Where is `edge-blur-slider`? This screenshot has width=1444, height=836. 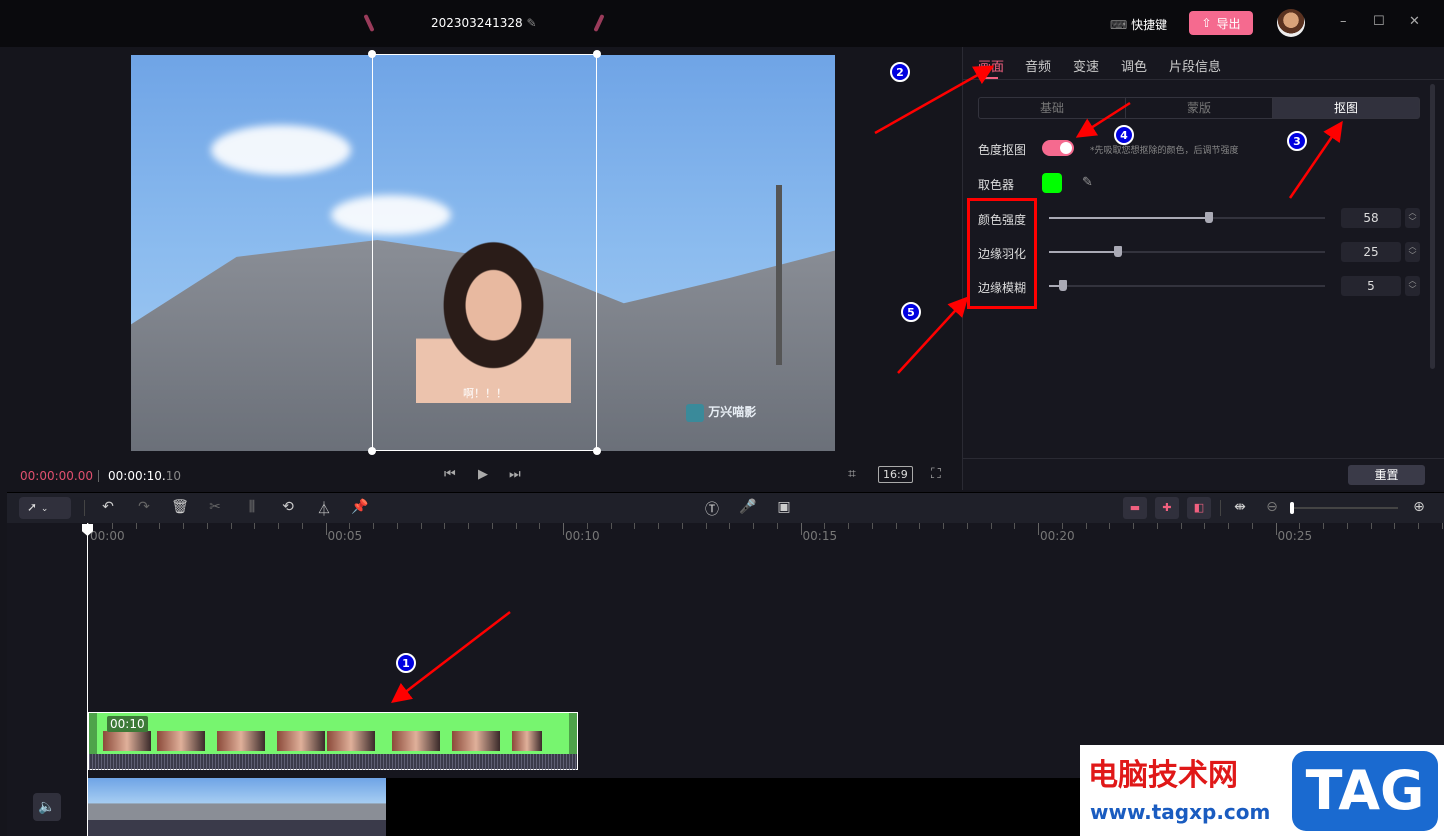
edge-blur-slider is located at coordinates (1187, 285).